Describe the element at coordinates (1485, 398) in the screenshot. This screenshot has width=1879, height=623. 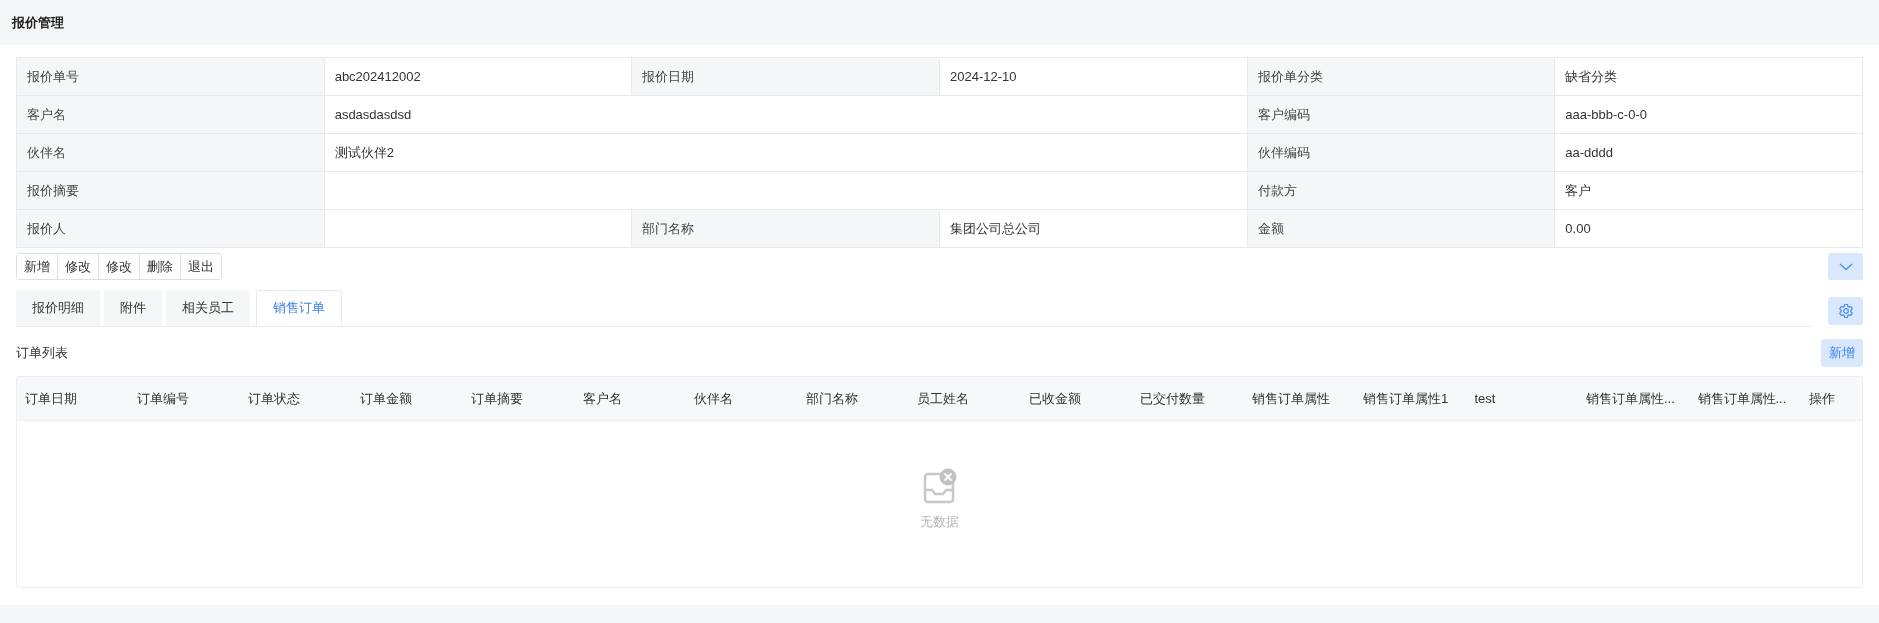
I see `column-header: test` at that location.